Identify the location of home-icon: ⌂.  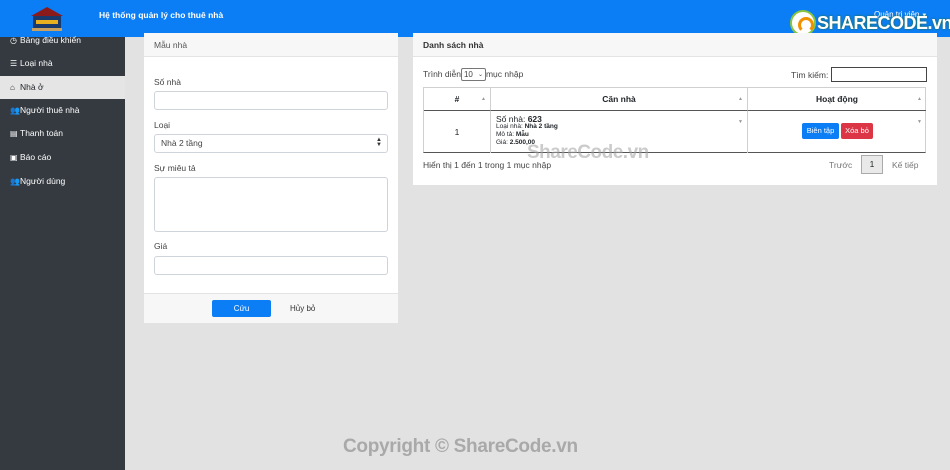
(12, 87).